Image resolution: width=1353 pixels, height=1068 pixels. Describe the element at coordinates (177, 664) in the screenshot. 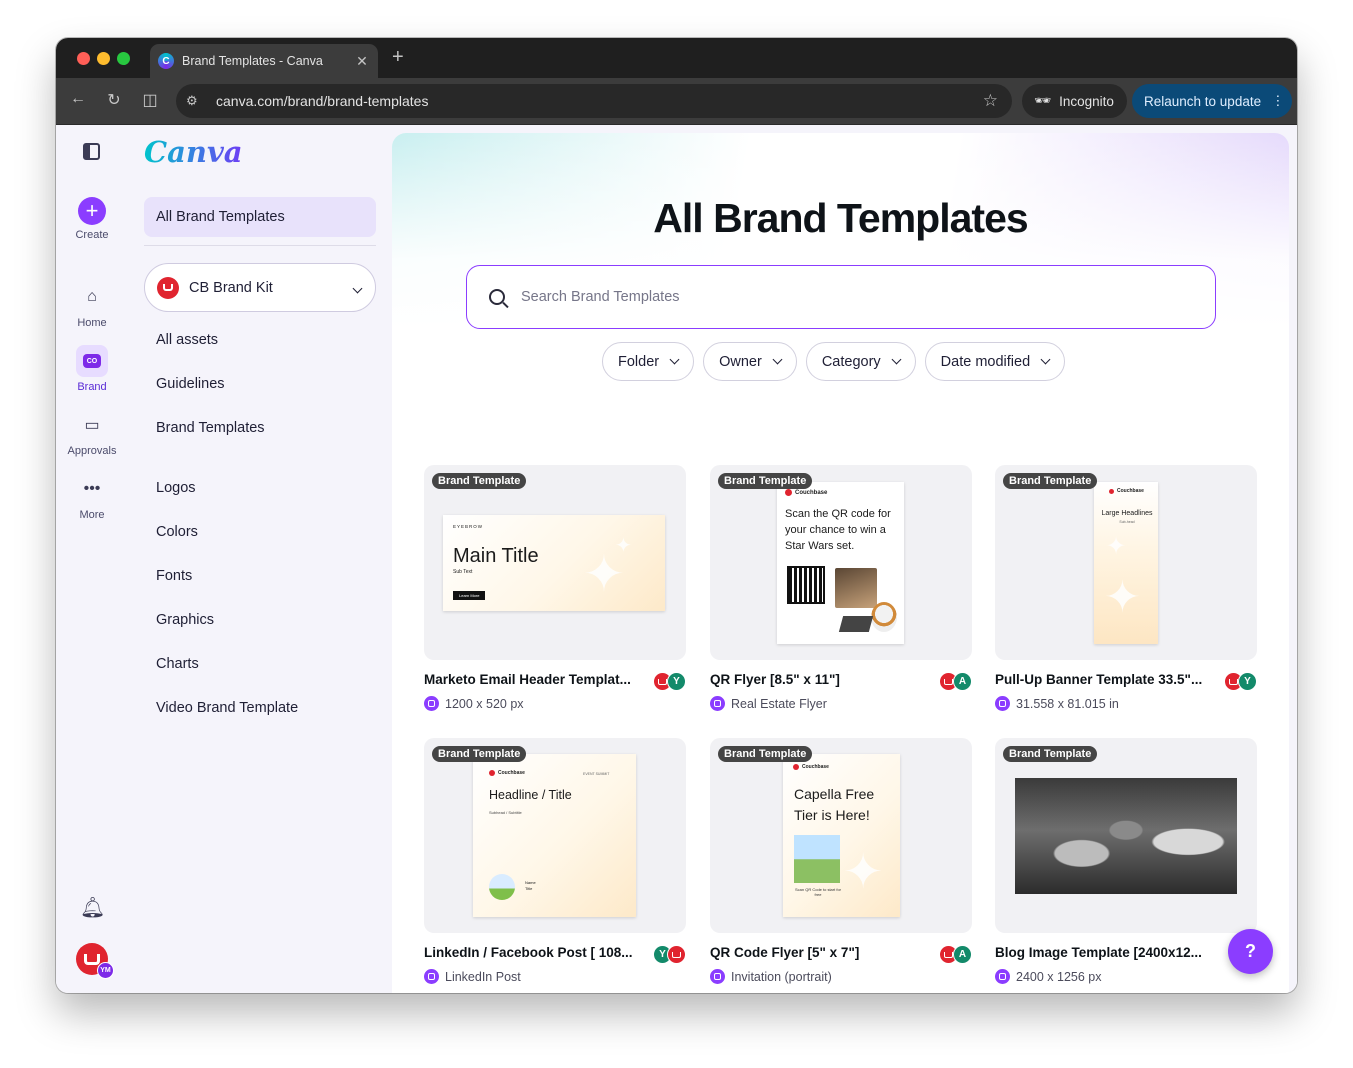

I see `sidebar-item-charts: Charts` at that location.